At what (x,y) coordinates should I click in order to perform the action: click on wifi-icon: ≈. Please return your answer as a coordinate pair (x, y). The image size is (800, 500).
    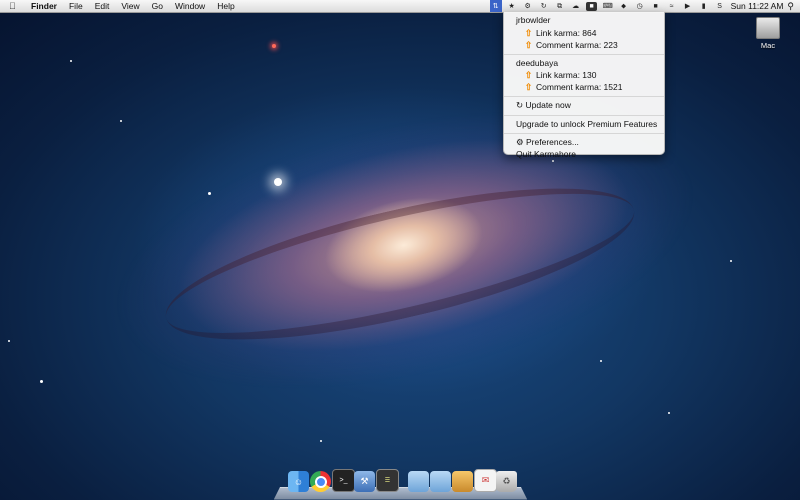
    Looking at the image, I should click on (671, 6).